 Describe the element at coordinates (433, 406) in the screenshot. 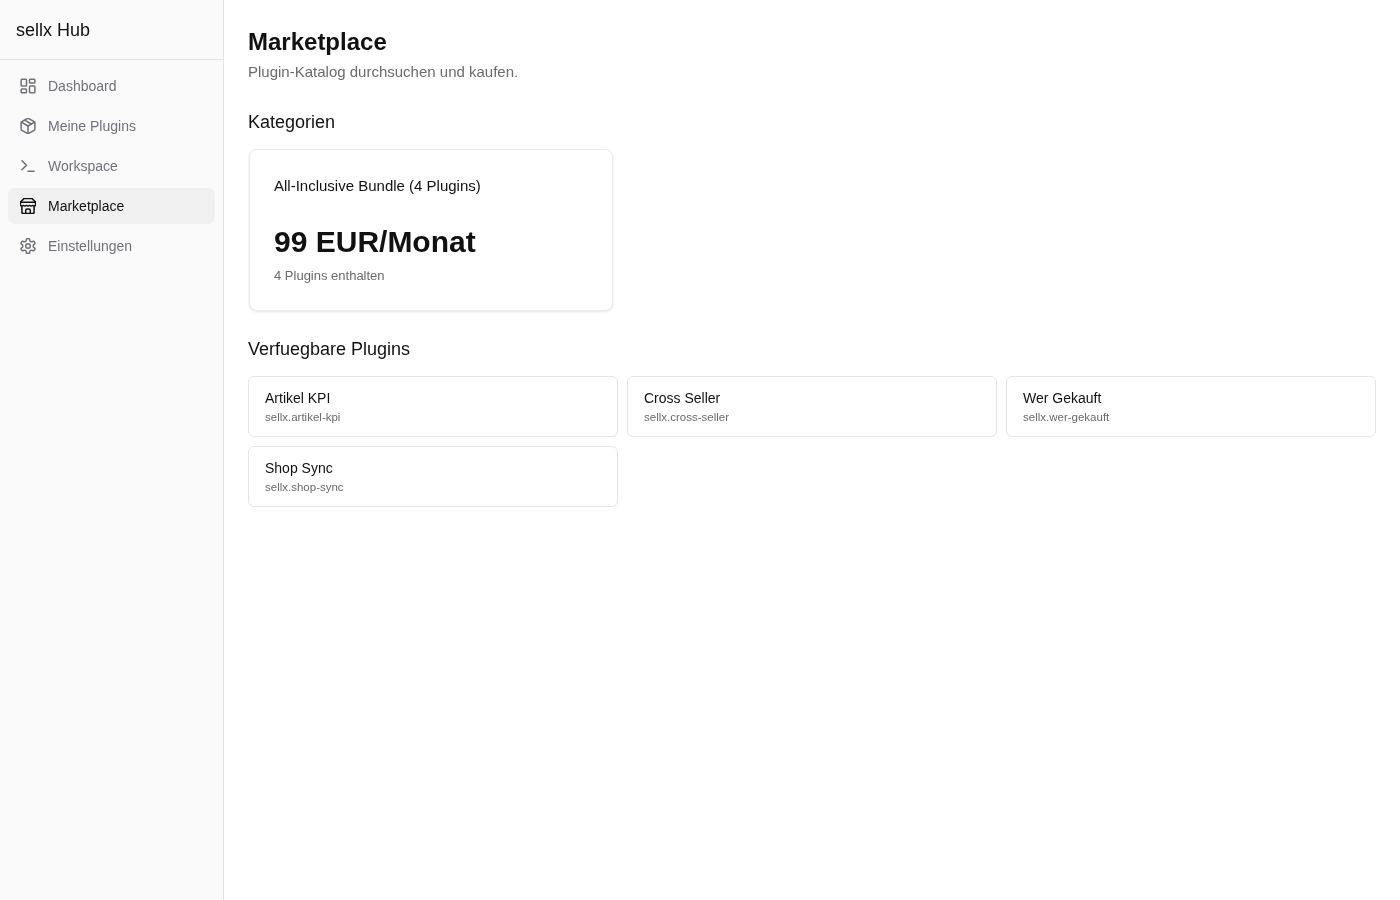

I see `plugin-card: Artikel KPI sellx.artikel-kpi` at that location.